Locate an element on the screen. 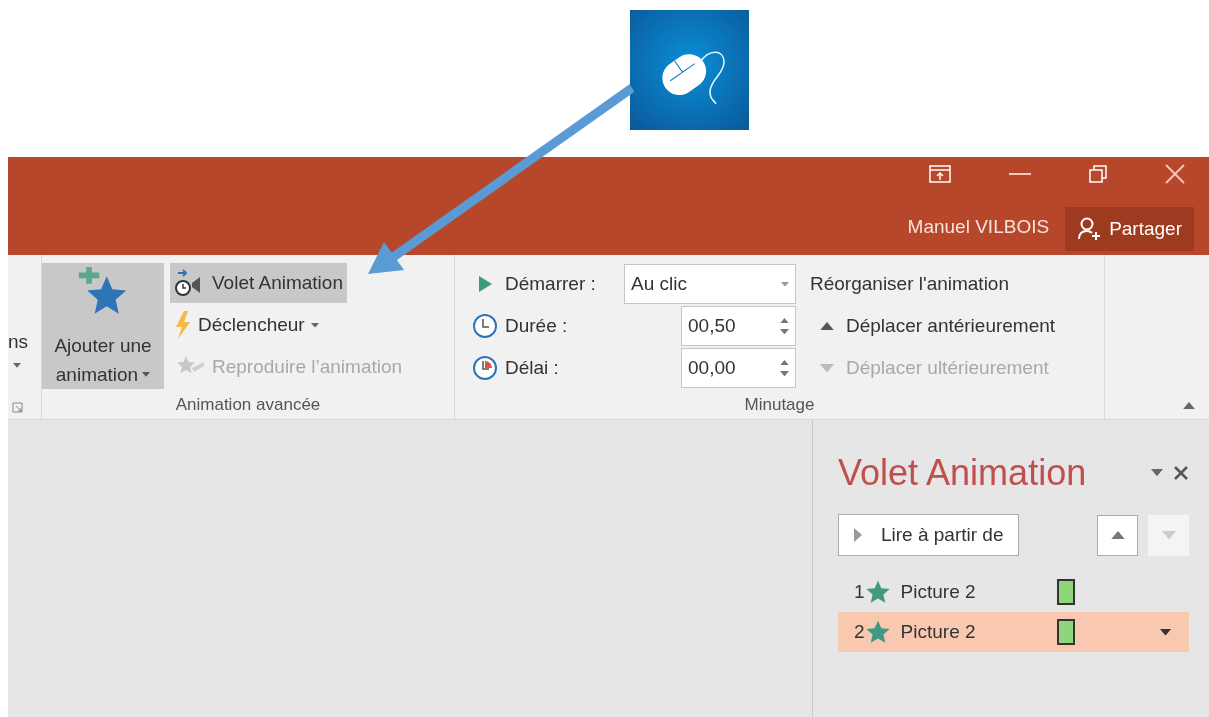  start-dropdown: Au clic is located at coordinates (710, 284).